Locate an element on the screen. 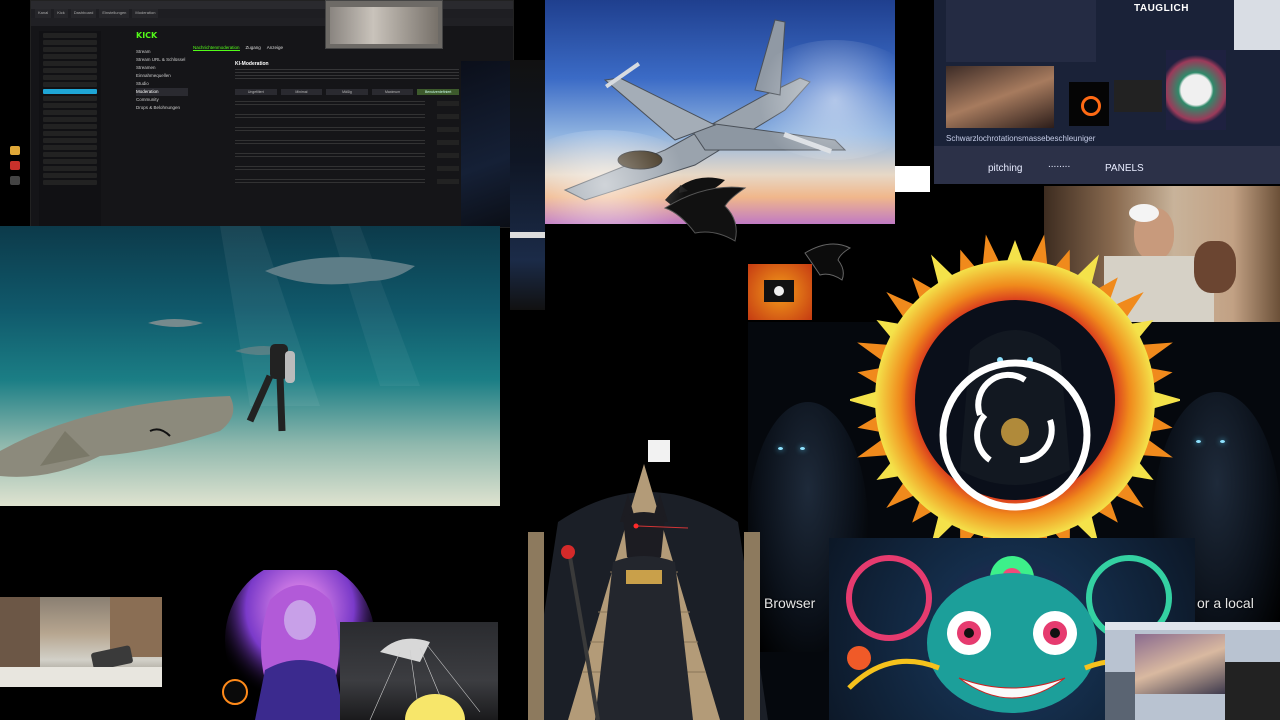 The height and width of the screenshot is (720, 1280). shooter-game-screenshot is located at coordinates (81, 642).